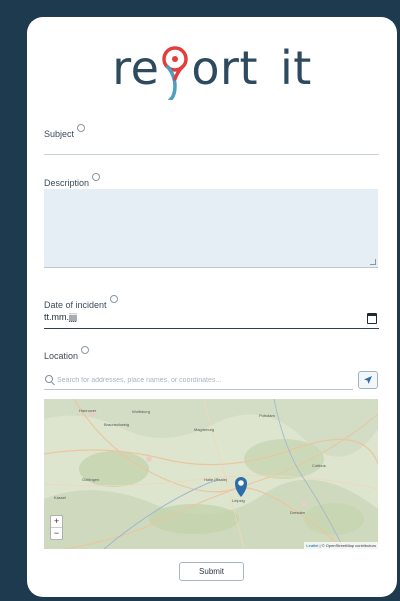 Image resolution: width=400 pixels, height=601 pixels. I want to click on map-place-label: Magdeburg, so click(204, 429).